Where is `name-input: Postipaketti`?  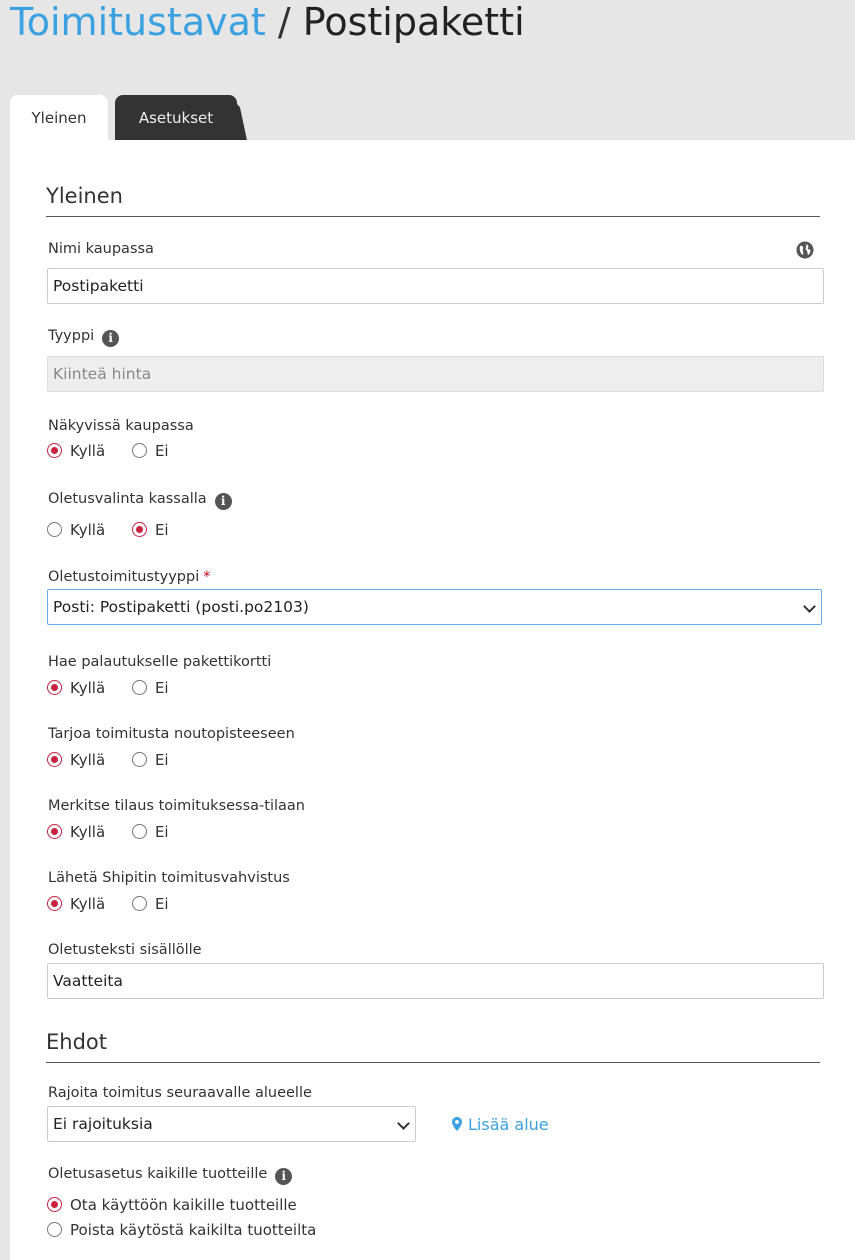 name-input: Postipaketti is located at coordinates (435, 286).